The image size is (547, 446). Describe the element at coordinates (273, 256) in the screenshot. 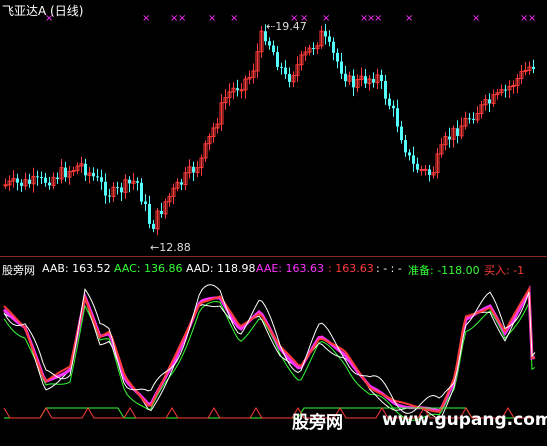

I see `panel-divider` at that location.